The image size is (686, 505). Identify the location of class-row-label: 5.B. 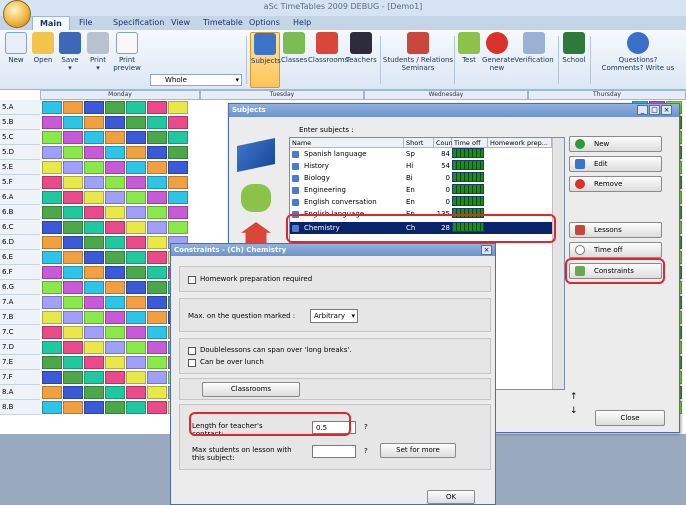
(20, 122).